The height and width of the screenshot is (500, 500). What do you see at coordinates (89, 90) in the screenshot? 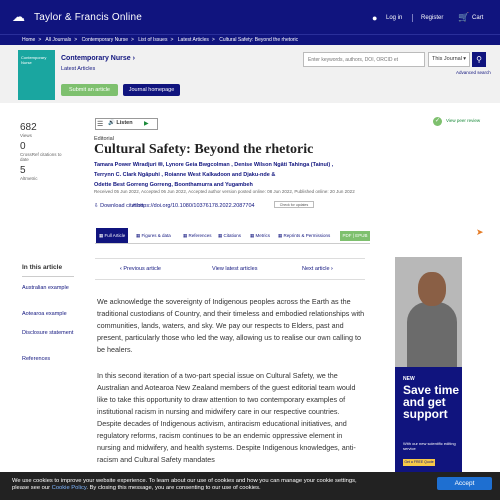
I see `submit-article-button: Submit an article` at bounding box center [89, 90].